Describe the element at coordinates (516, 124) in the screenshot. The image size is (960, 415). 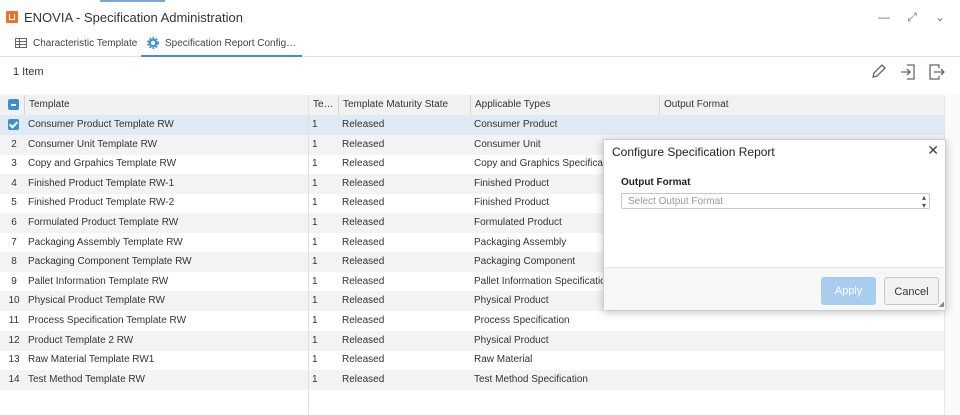
I see `cell-applicable-type: Consumer Product` at that location.